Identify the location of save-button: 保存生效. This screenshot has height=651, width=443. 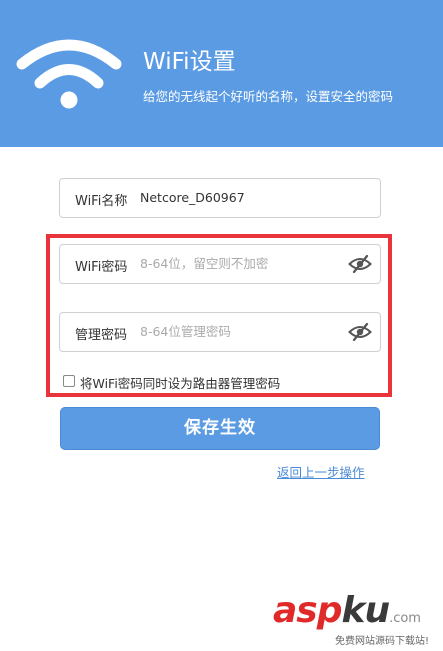
(220, 428).